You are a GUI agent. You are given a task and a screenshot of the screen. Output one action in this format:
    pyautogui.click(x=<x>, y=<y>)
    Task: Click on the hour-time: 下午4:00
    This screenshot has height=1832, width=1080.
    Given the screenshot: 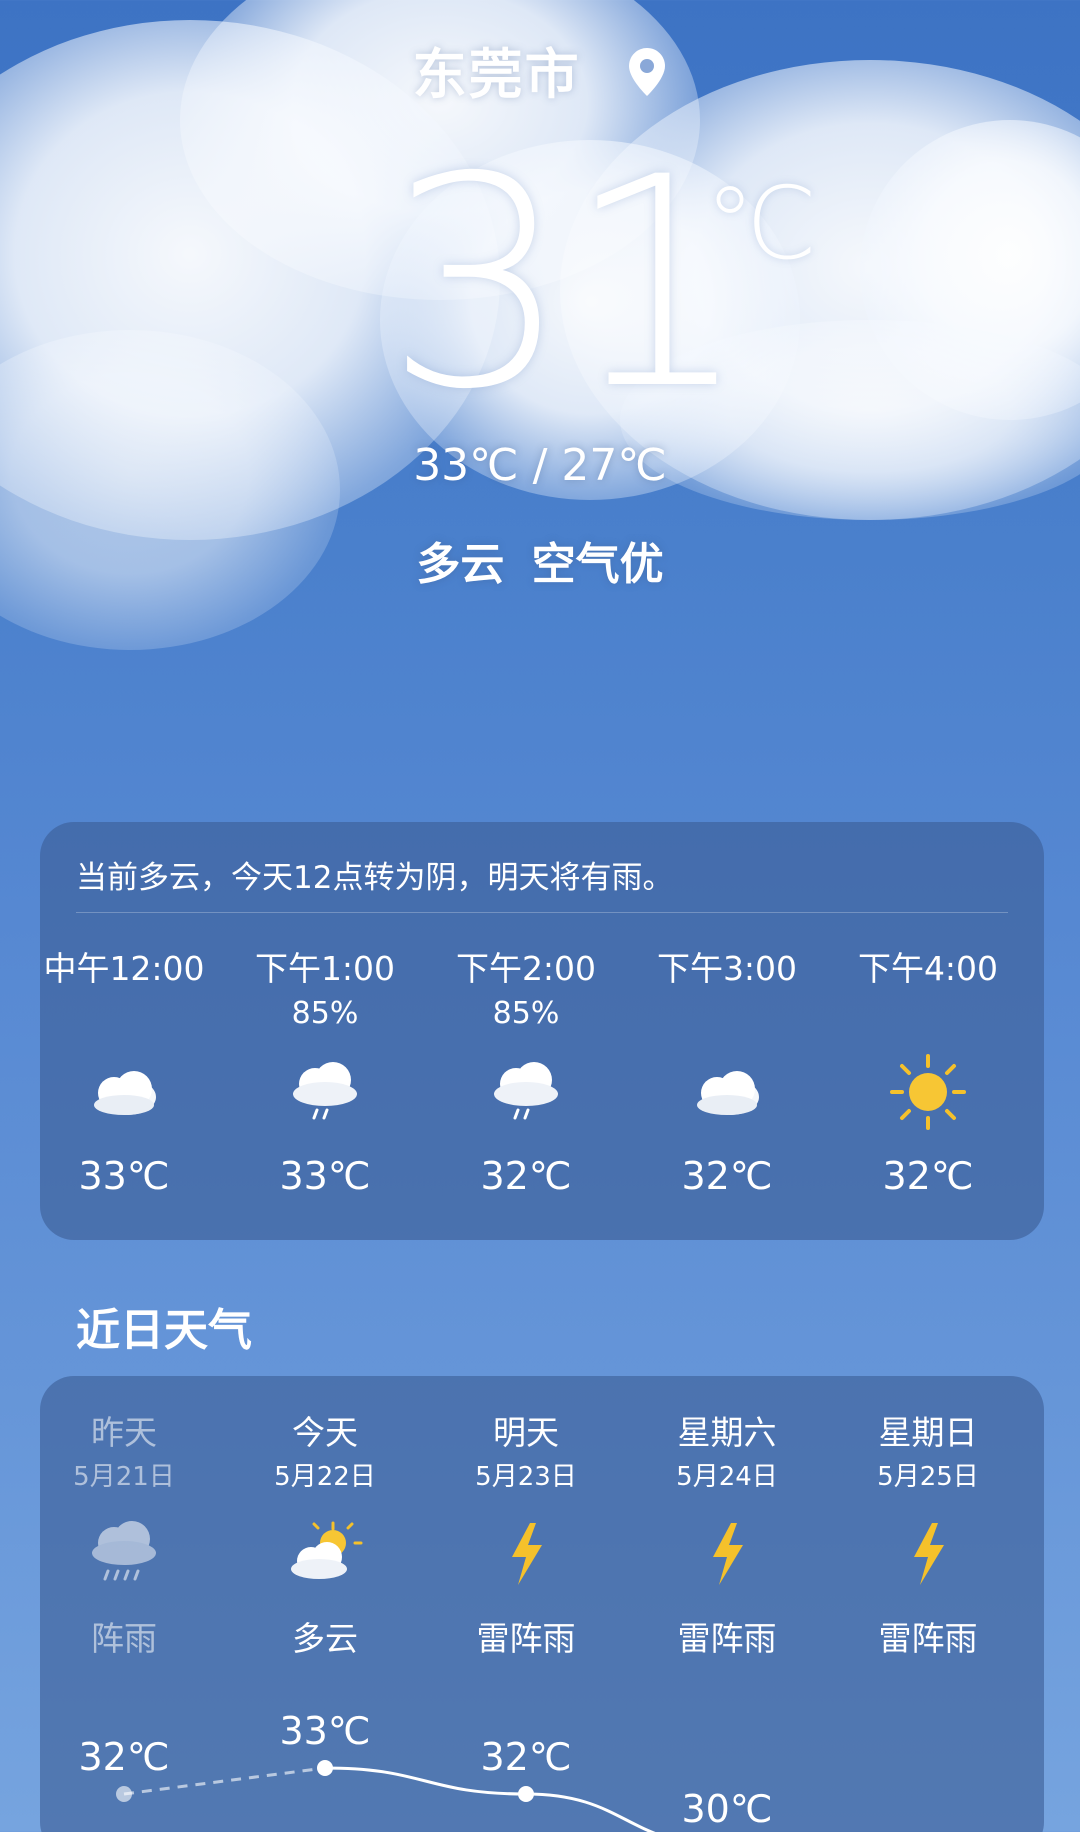 What is the action you would take?
    pyautogui.click(x=928, y=968)
    